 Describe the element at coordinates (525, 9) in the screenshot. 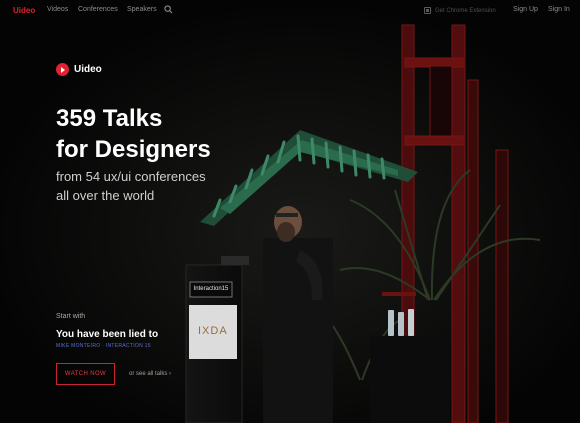

I see `signup-link: Sign Up` at that location.